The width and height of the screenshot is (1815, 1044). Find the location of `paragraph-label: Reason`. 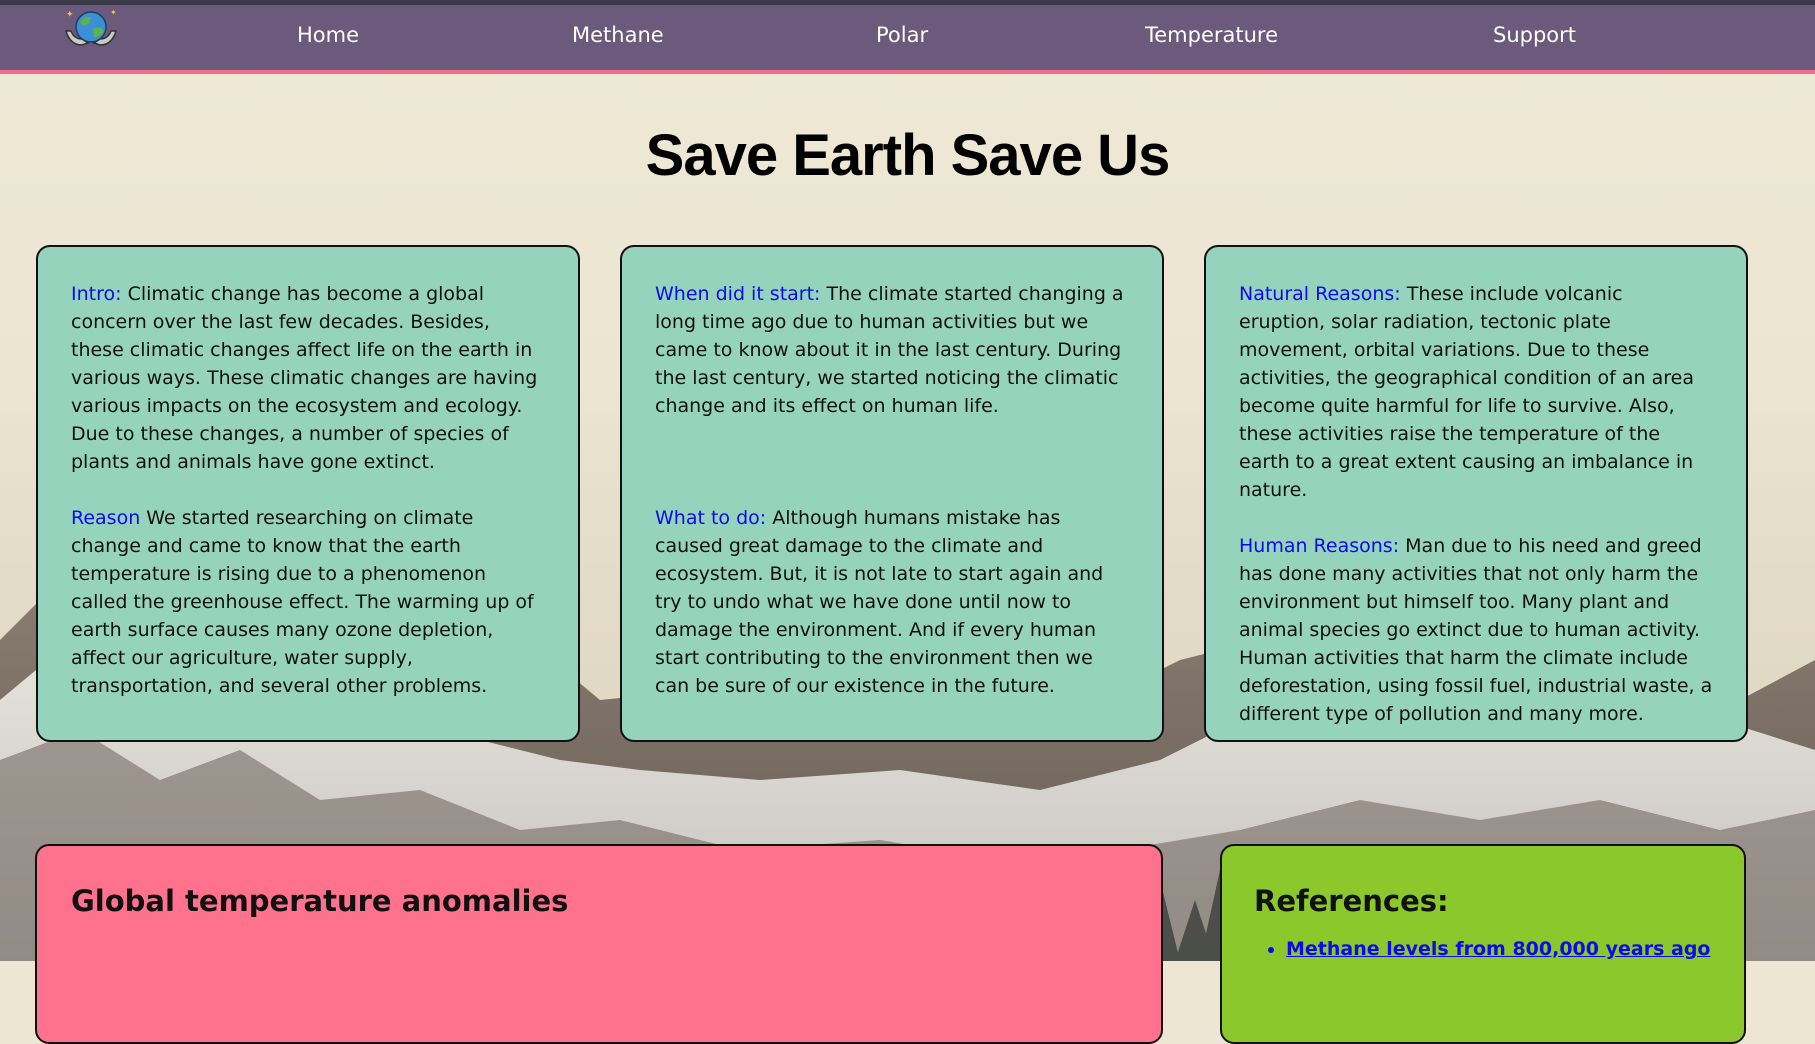

paragraph-label: Reason is located at coordinates (106, 518).